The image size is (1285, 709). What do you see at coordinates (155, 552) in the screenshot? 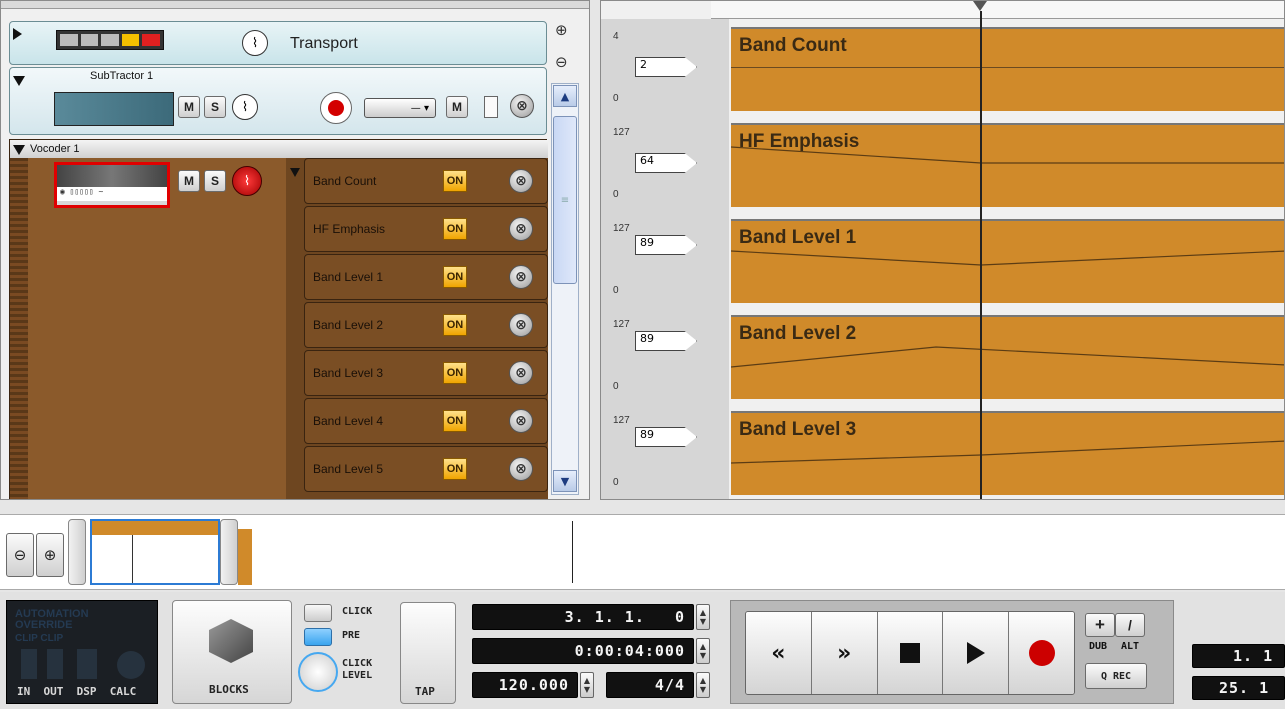
I see `navigator-window` at bounding box center [155, 552].